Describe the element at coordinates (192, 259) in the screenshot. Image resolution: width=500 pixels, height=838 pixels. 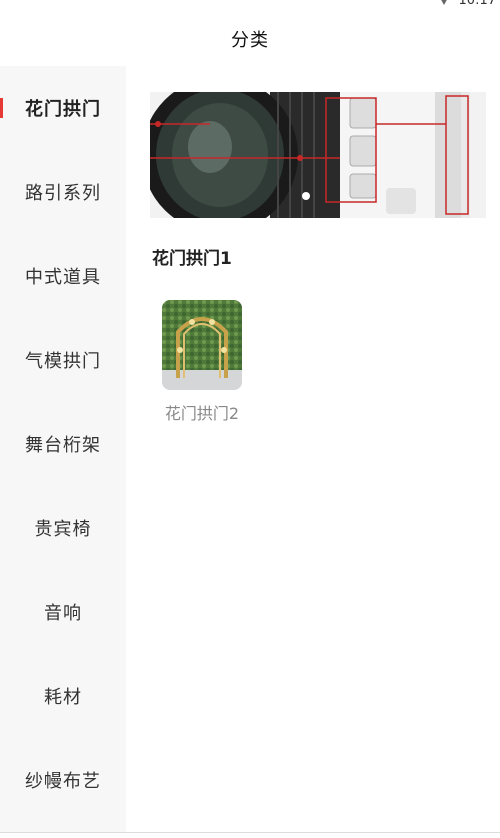
I see `section-title: 花门拱门1` at that location.